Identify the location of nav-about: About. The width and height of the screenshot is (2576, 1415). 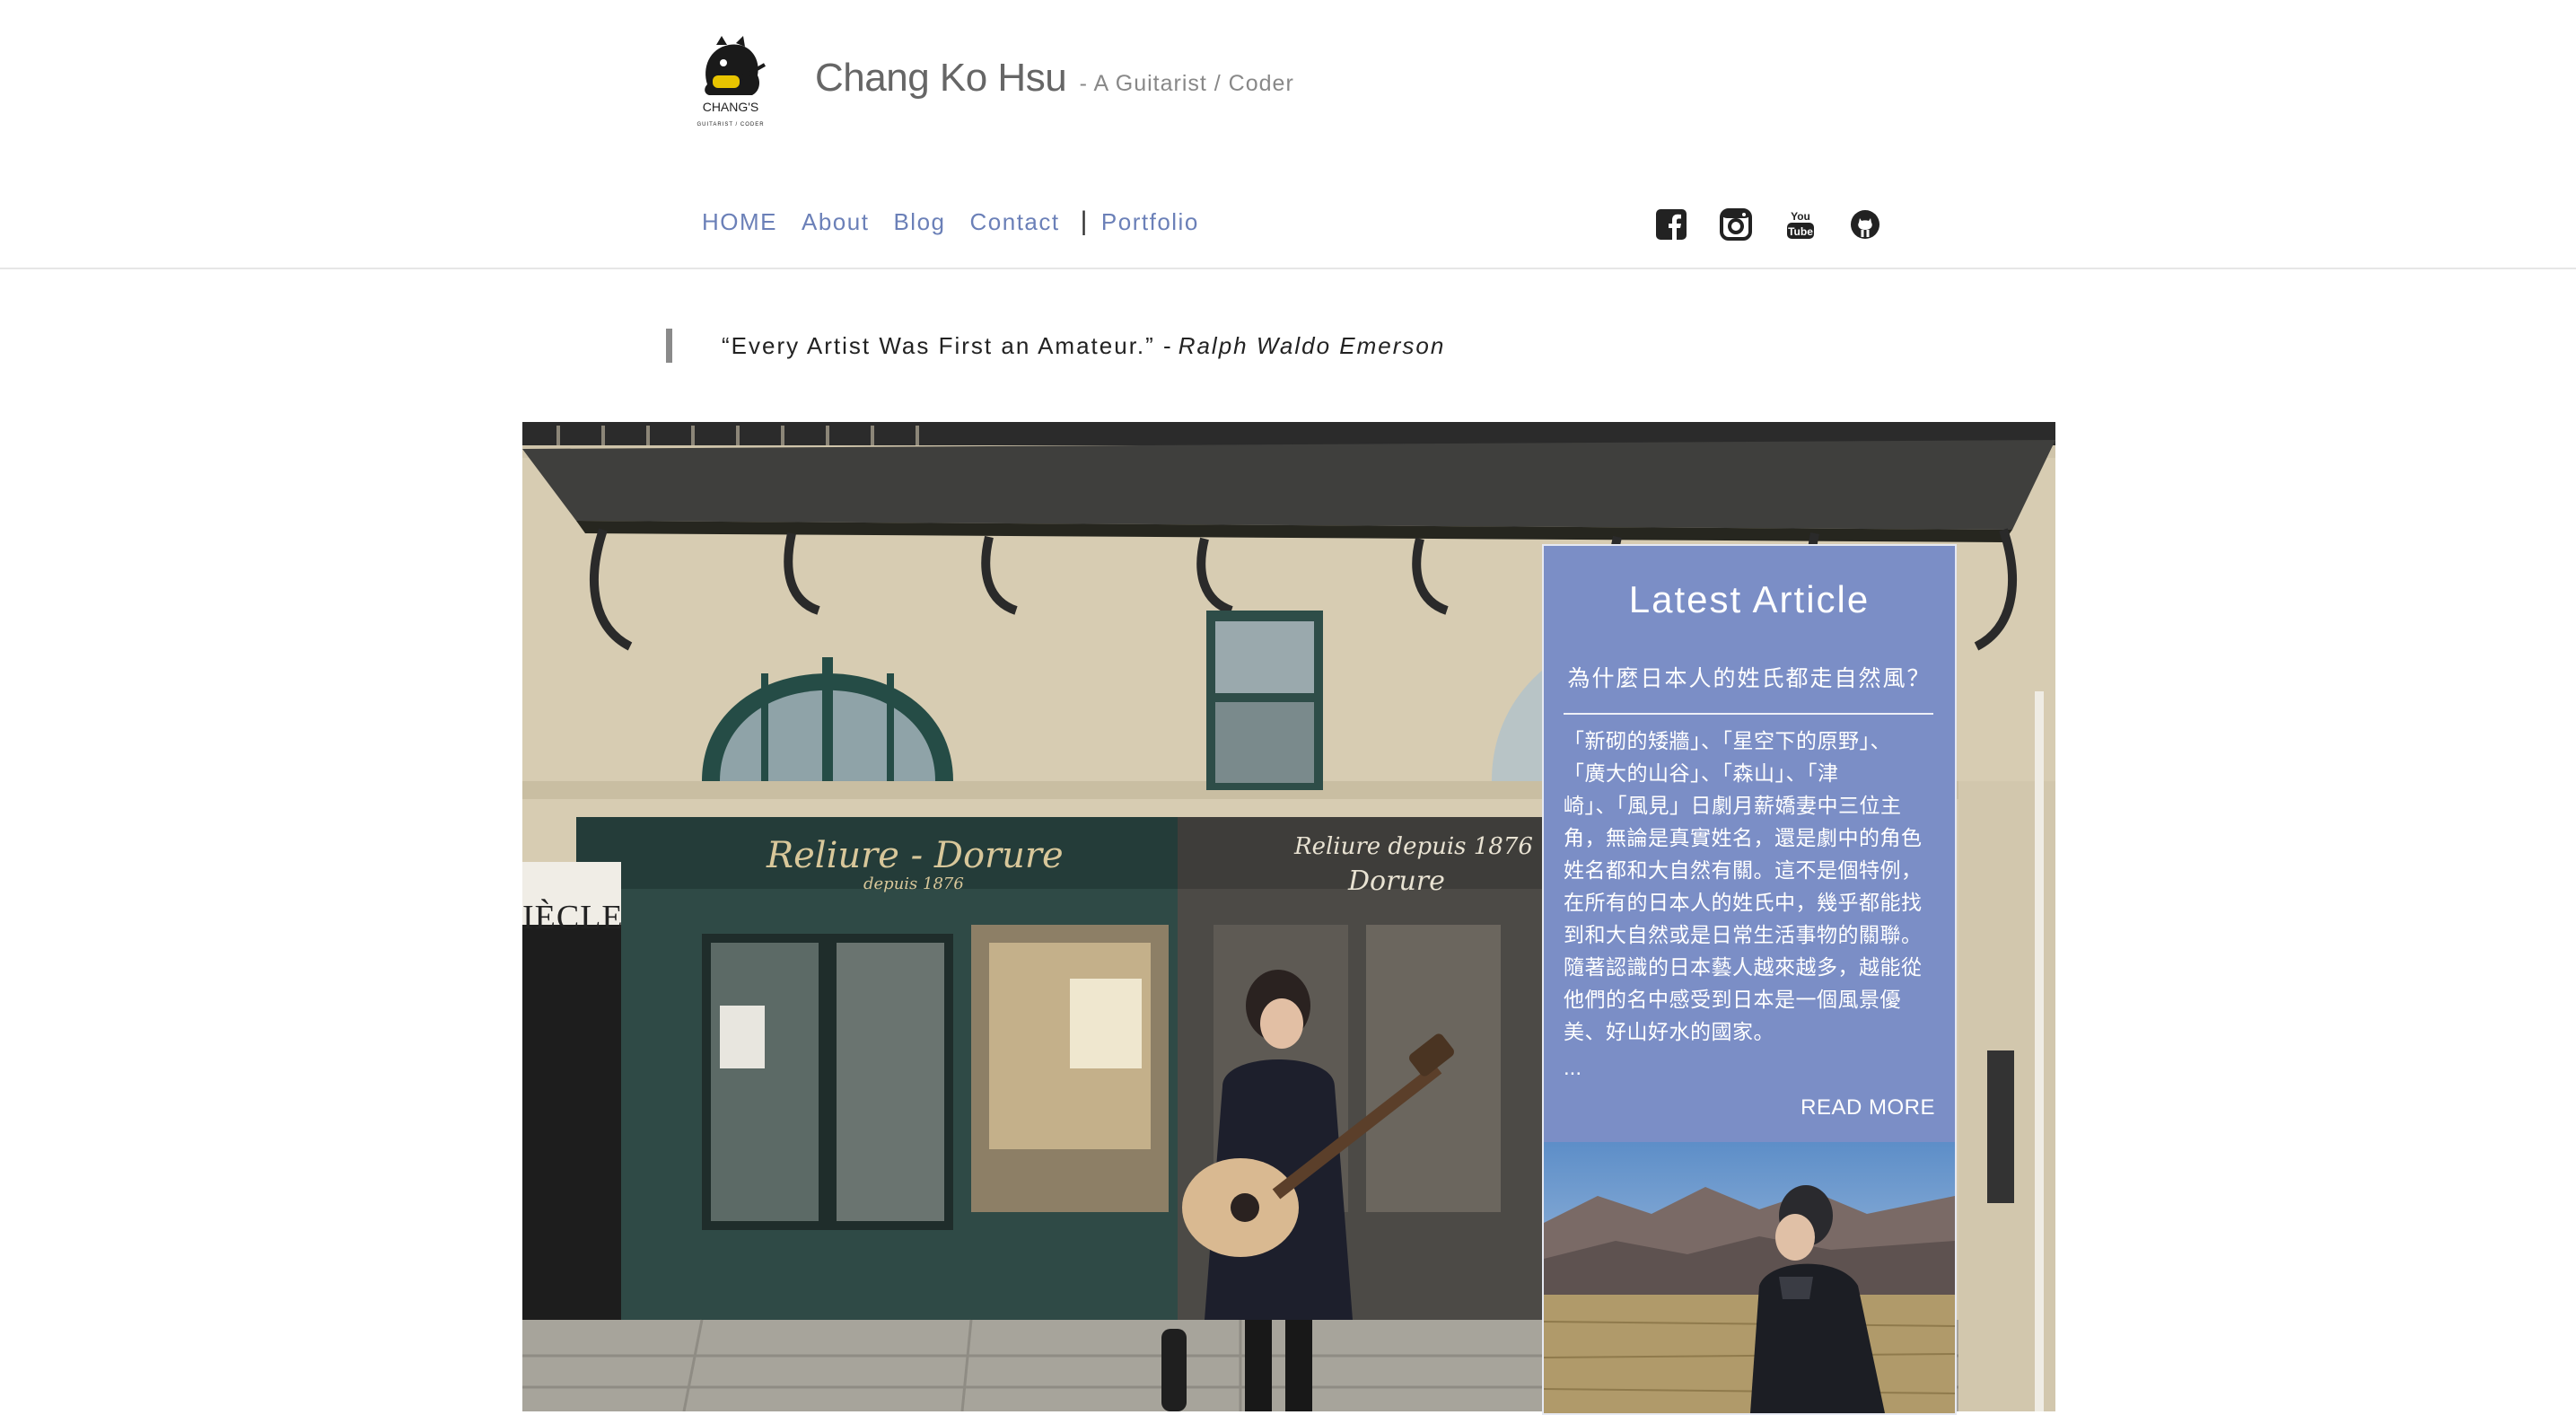
(835, 222).